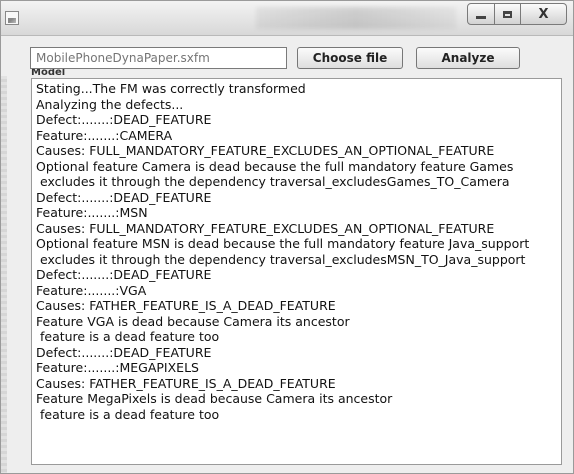 The width and height of the screenshot is (574, 474). I want to click on file-path-input, so click(158, 58).